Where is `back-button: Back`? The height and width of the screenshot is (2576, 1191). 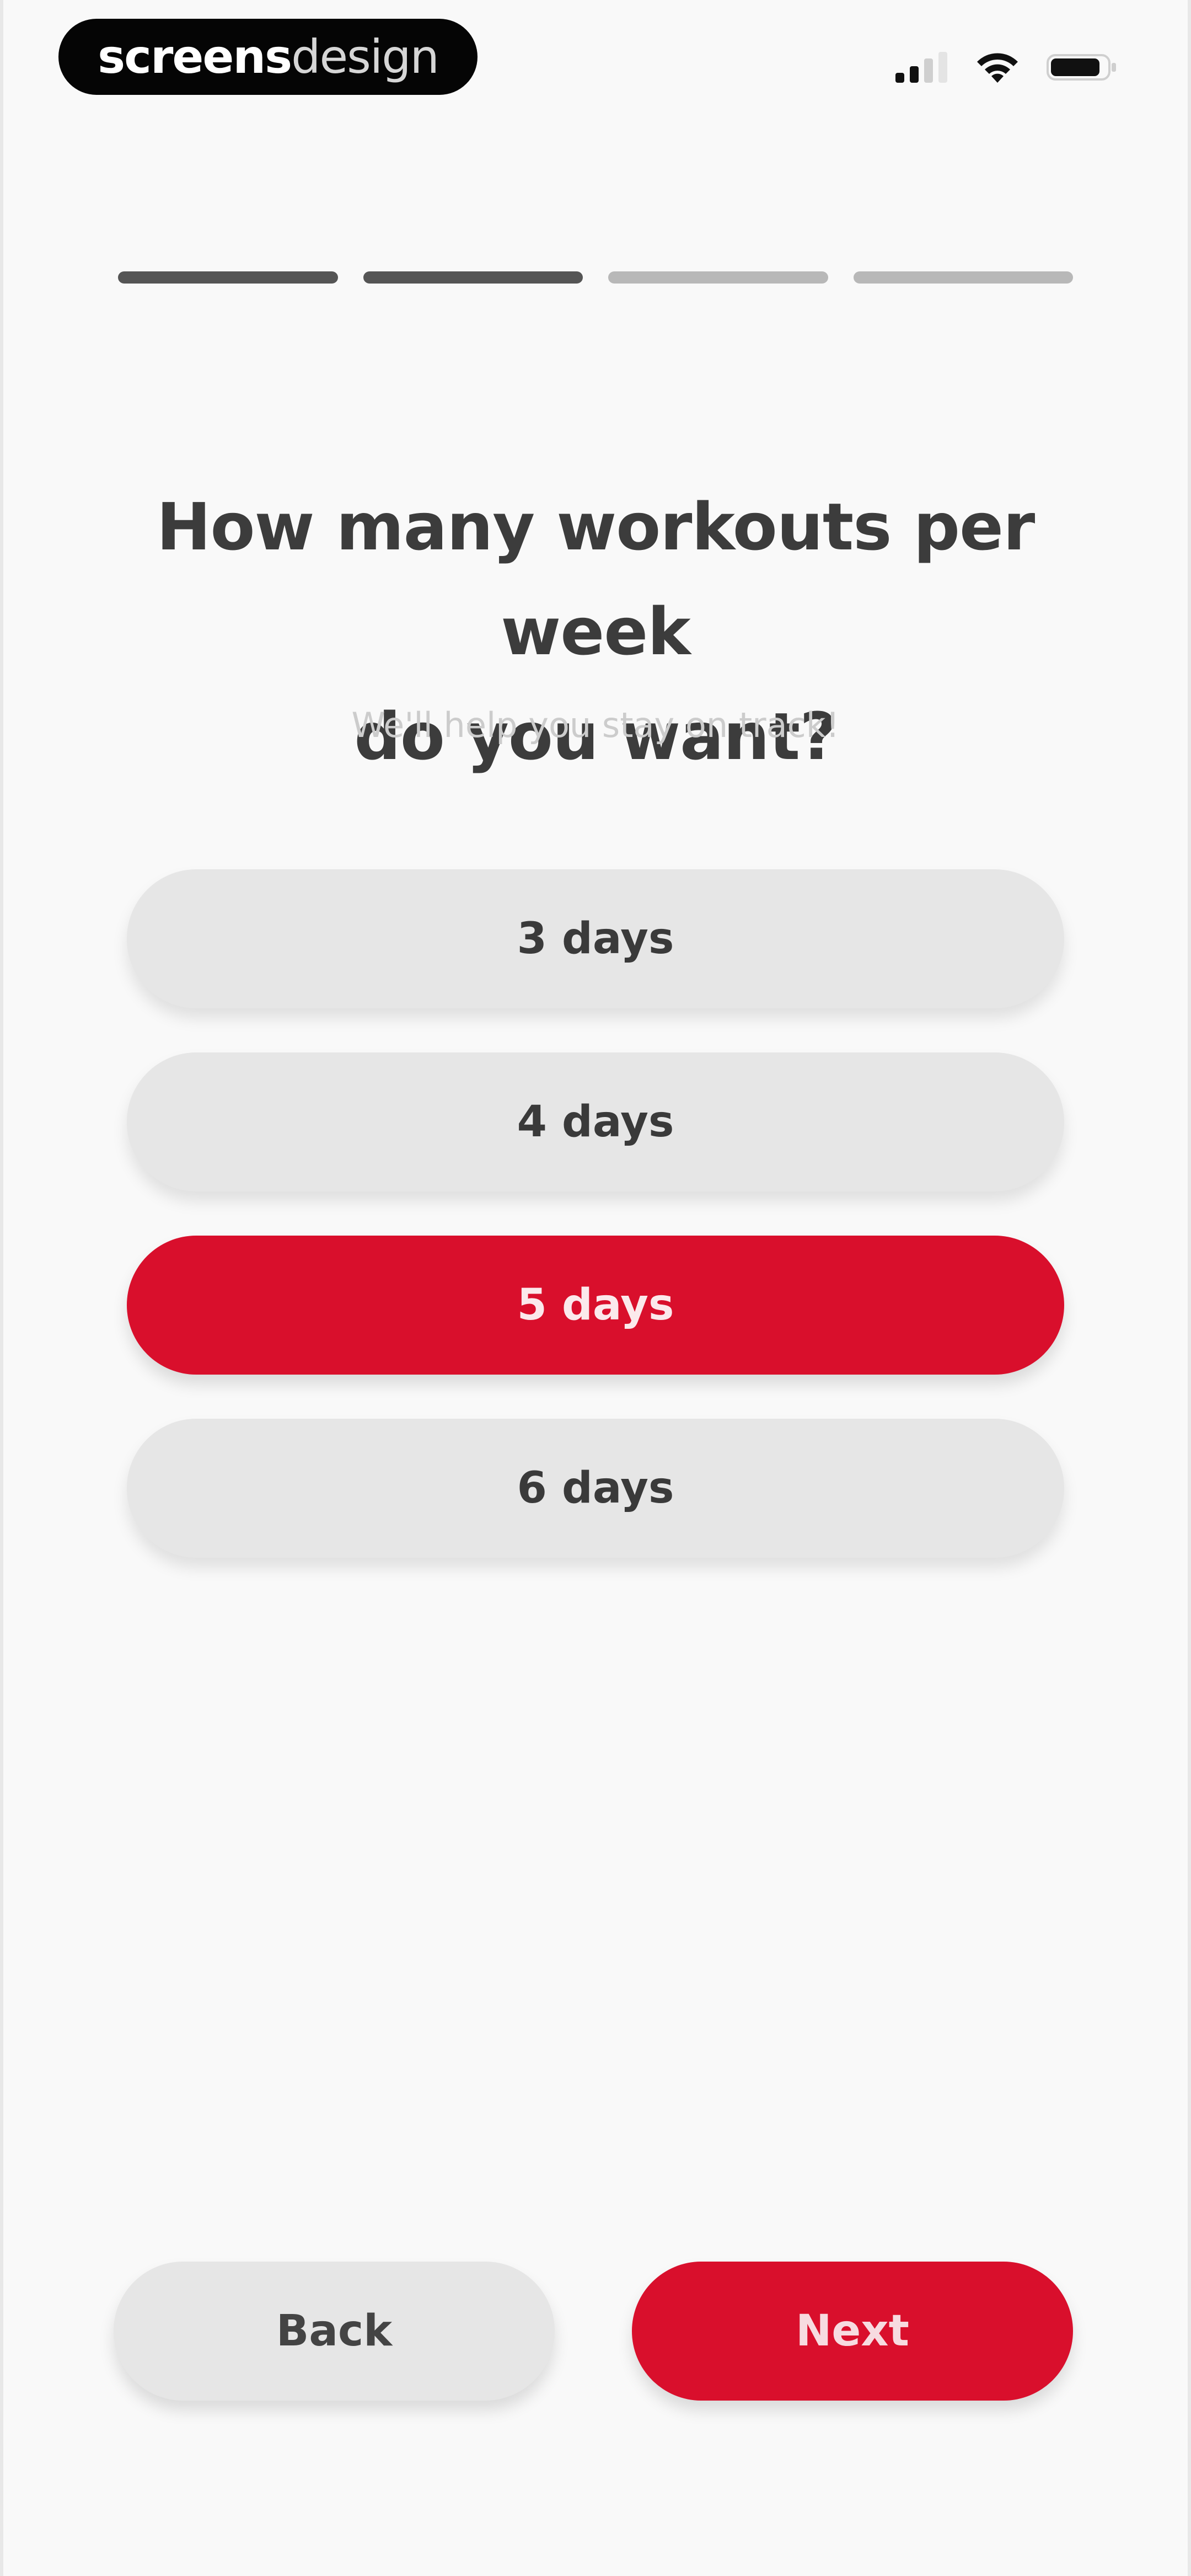 back-button: Back is located at coordinates (334, 2331).